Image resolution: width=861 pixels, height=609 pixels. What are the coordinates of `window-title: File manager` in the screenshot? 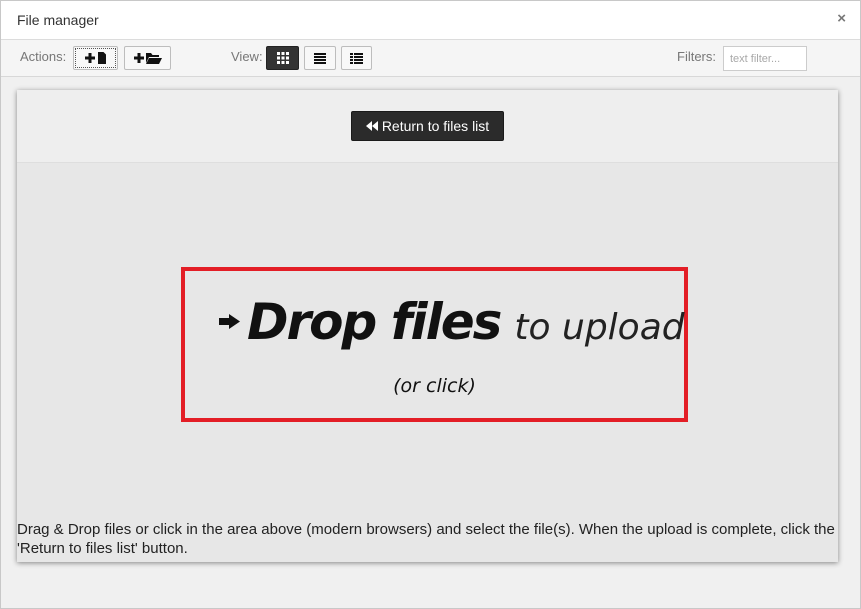 It's located at (58, 20).